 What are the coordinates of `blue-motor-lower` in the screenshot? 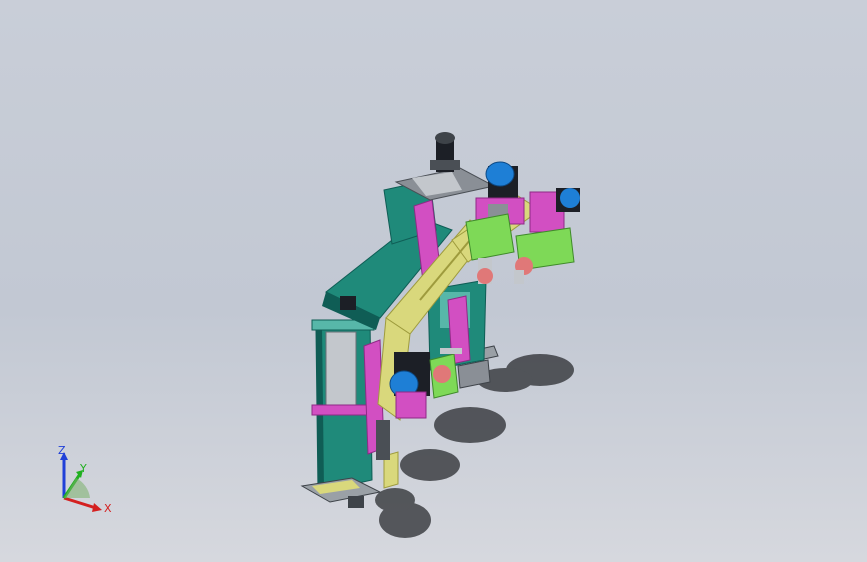 It's located at (425, 383).